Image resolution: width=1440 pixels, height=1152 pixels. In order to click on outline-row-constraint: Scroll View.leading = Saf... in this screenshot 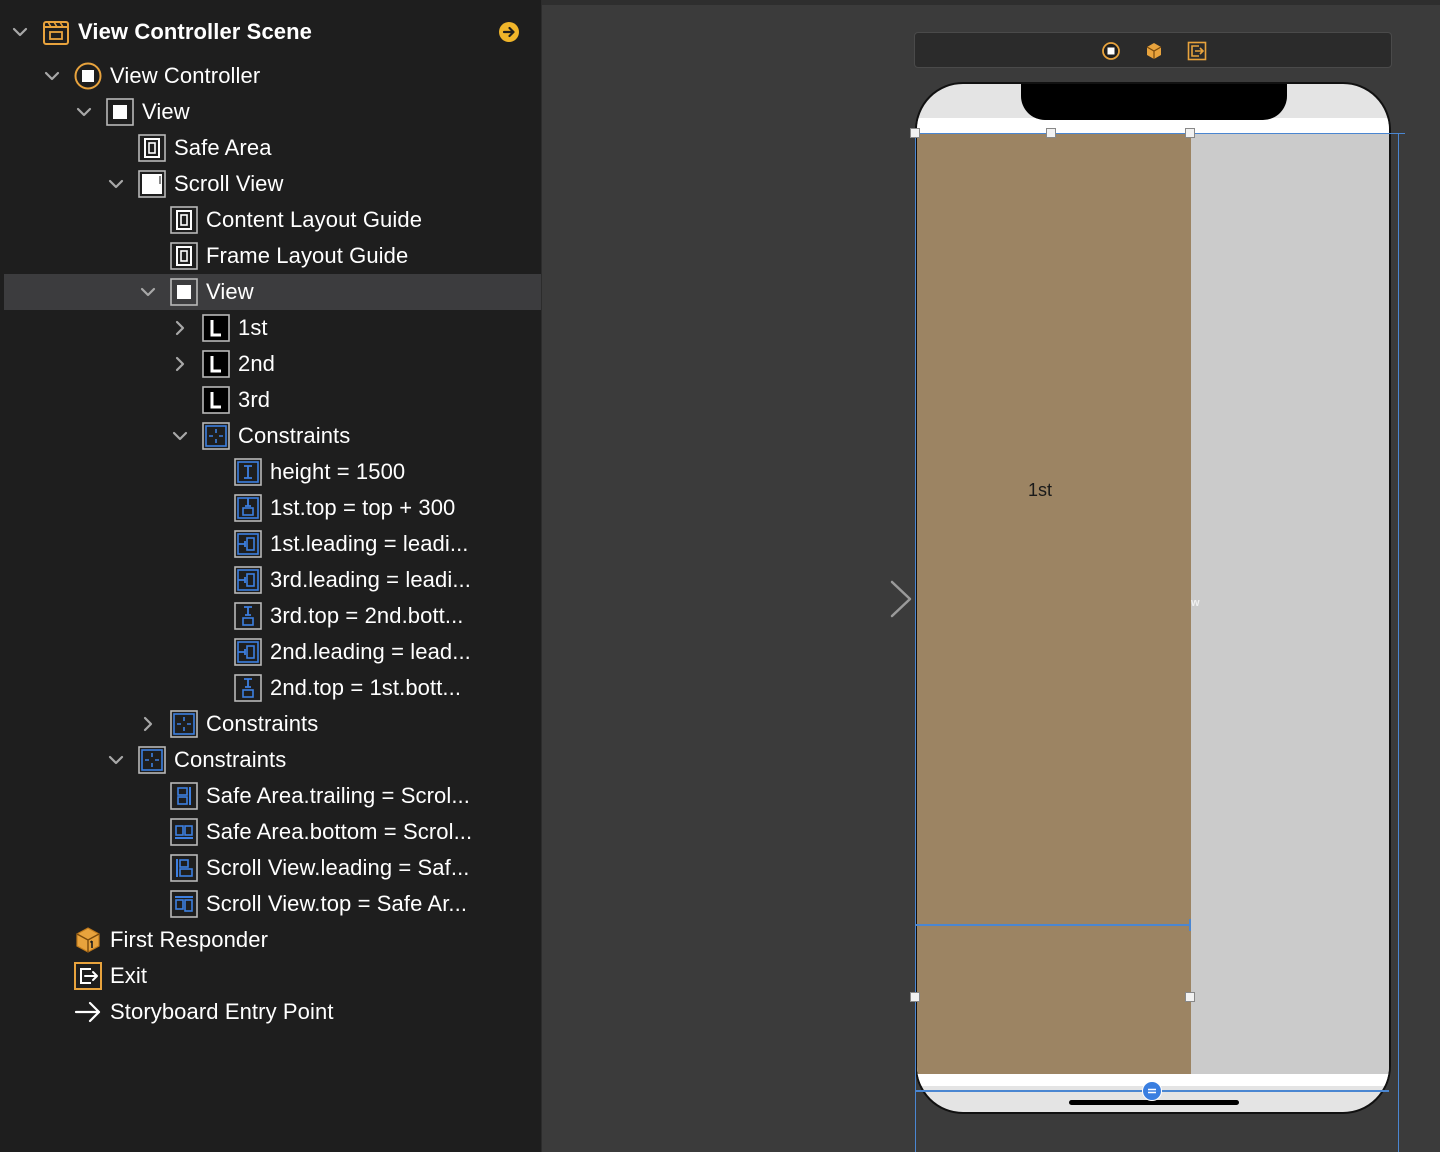, I will do `click(272, 868)`.